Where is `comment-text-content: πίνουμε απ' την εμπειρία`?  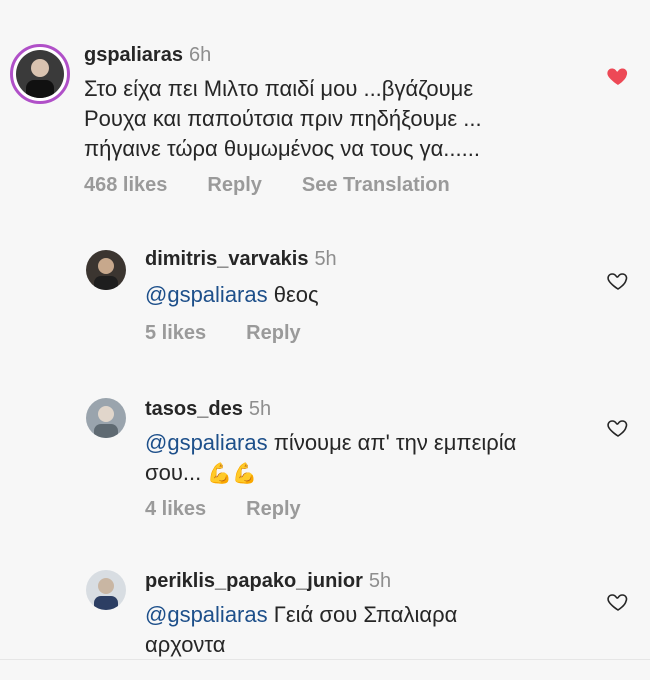 comment-text-content: πίνουμε απ' την εμπειρία is located at coordinates (395, 442).